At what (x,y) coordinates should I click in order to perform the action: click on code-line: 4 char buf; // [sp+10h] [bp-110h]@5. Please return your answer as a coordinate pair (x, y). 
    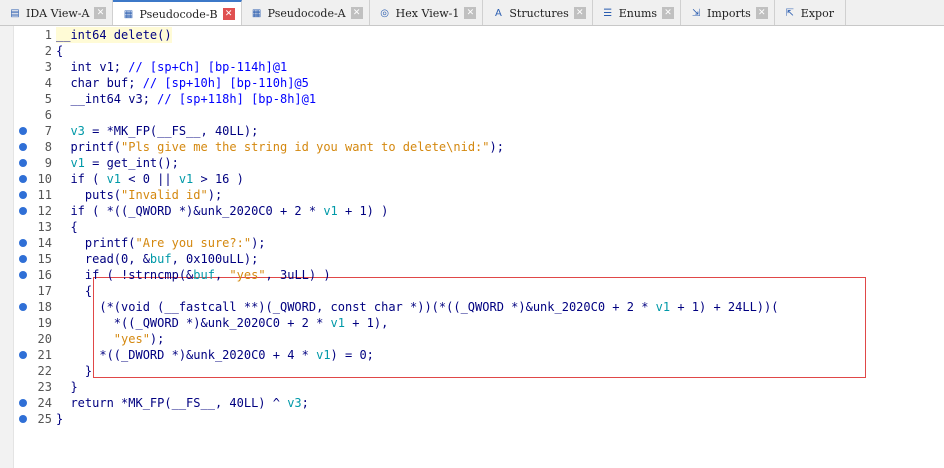
    Looking at the image, I should click on (472, 83).